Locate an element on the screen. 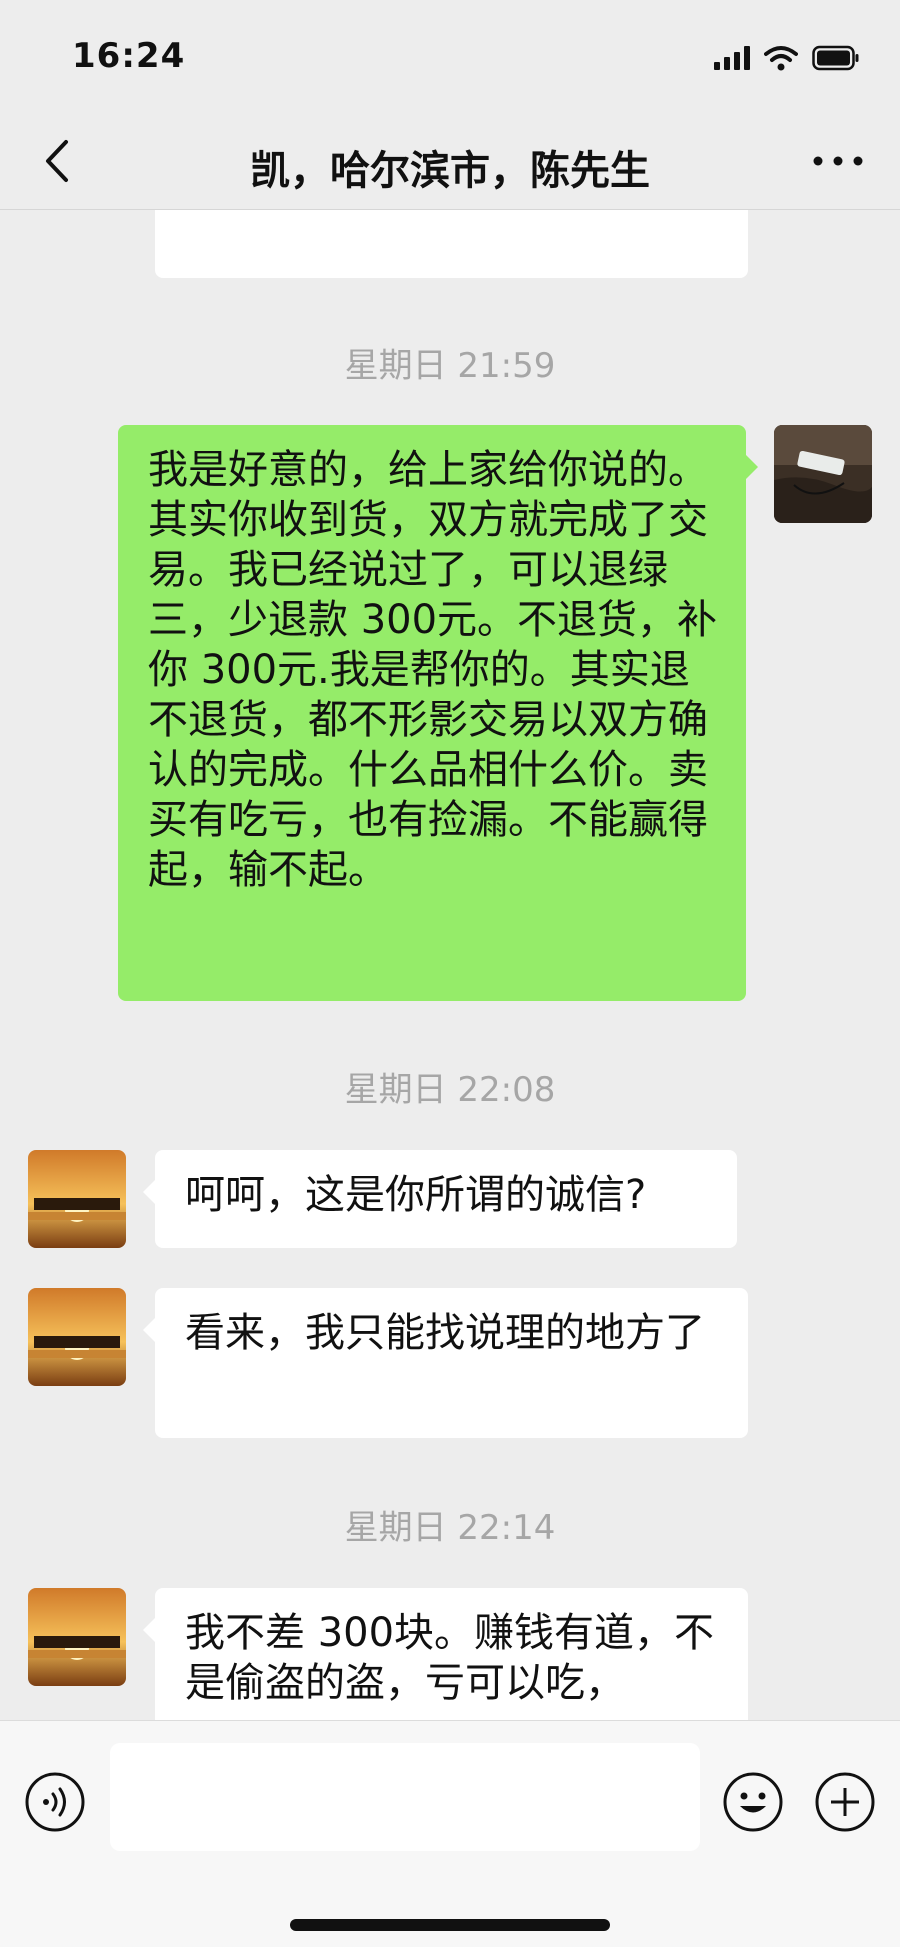  status-icons is located at coordinates (787, 58).